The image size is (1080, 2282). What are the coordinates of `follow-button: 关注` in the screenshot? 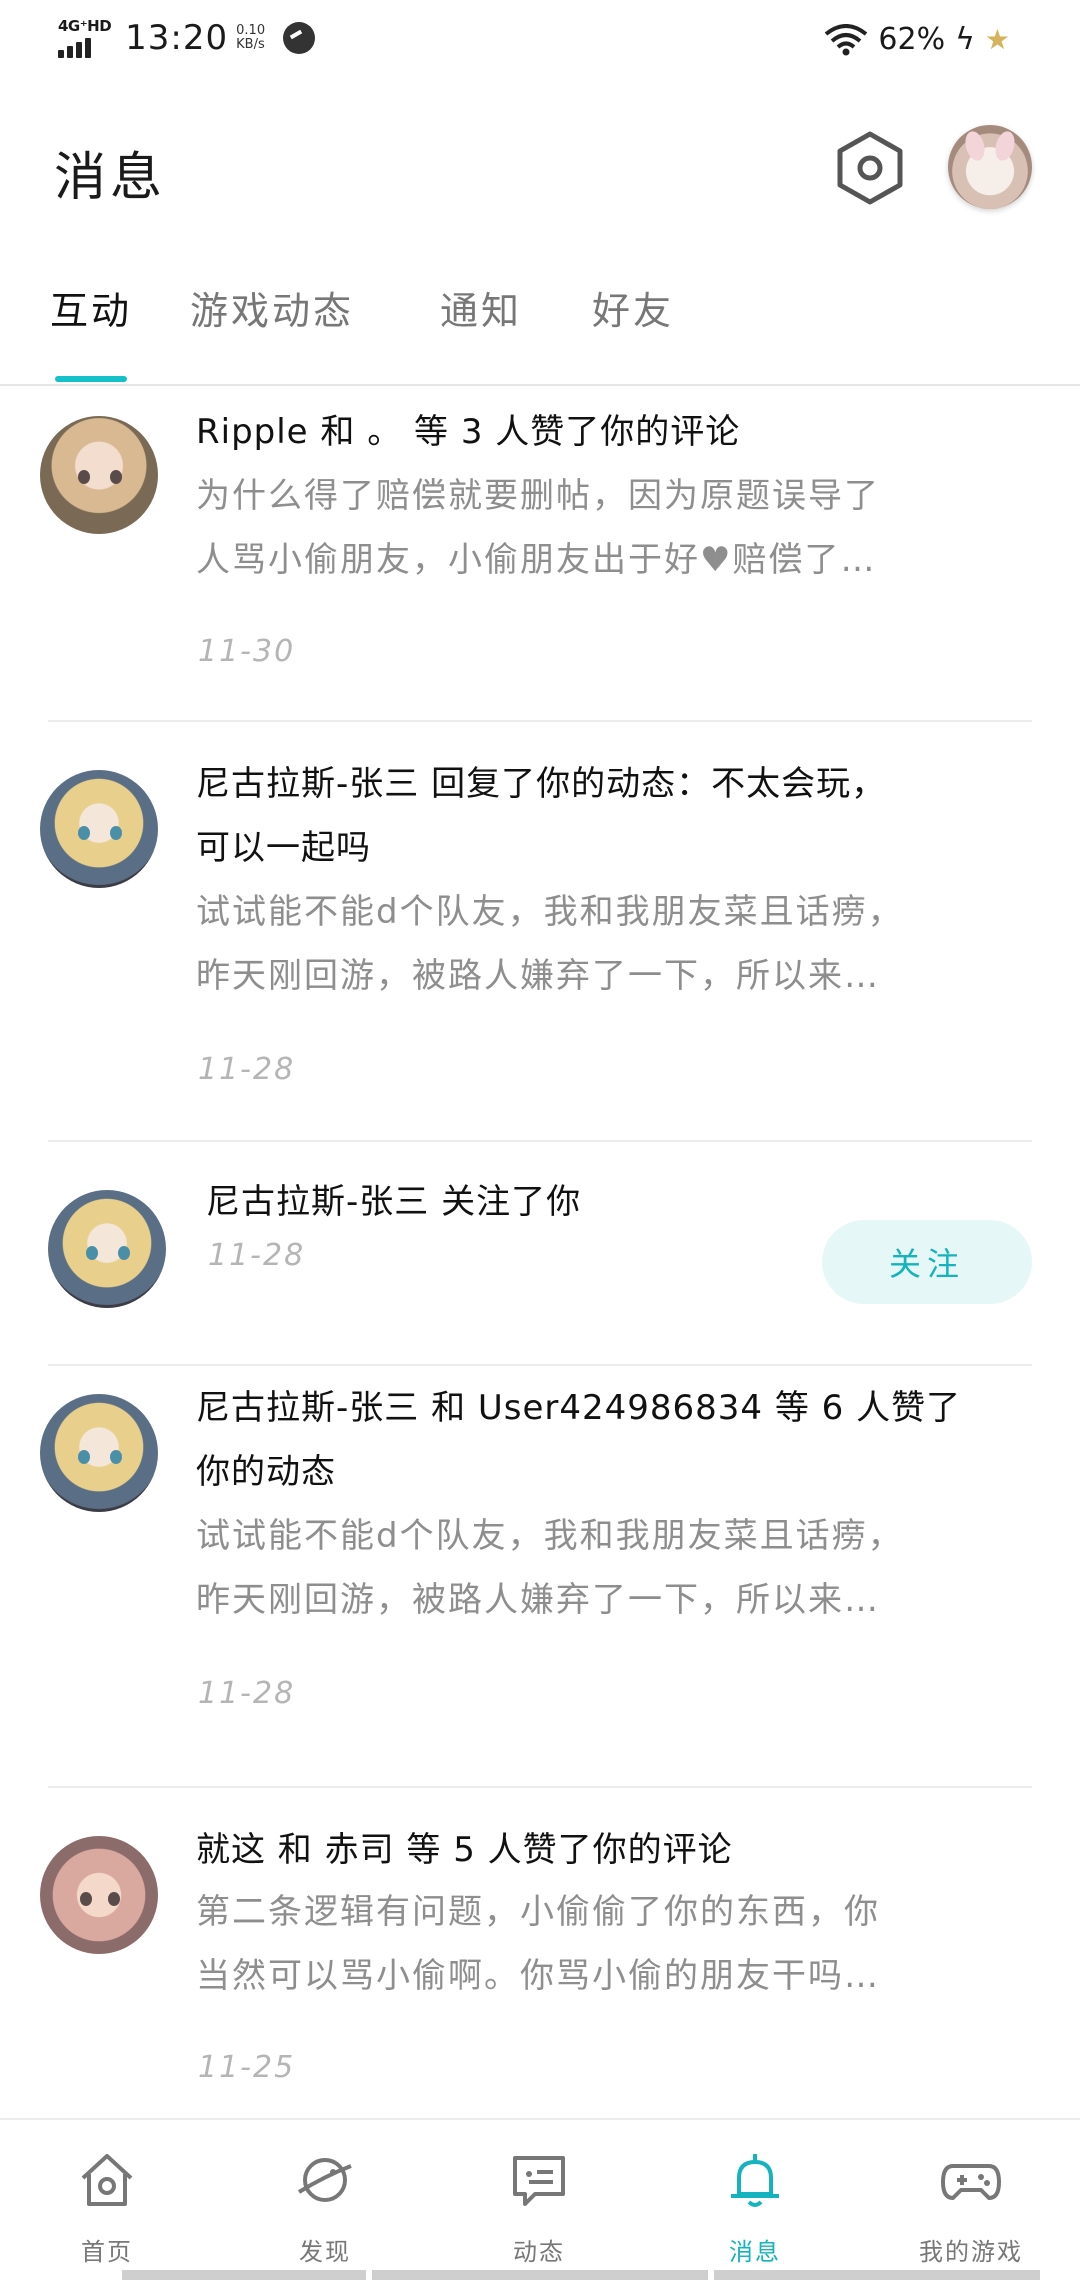 It's located at (927, 1262).